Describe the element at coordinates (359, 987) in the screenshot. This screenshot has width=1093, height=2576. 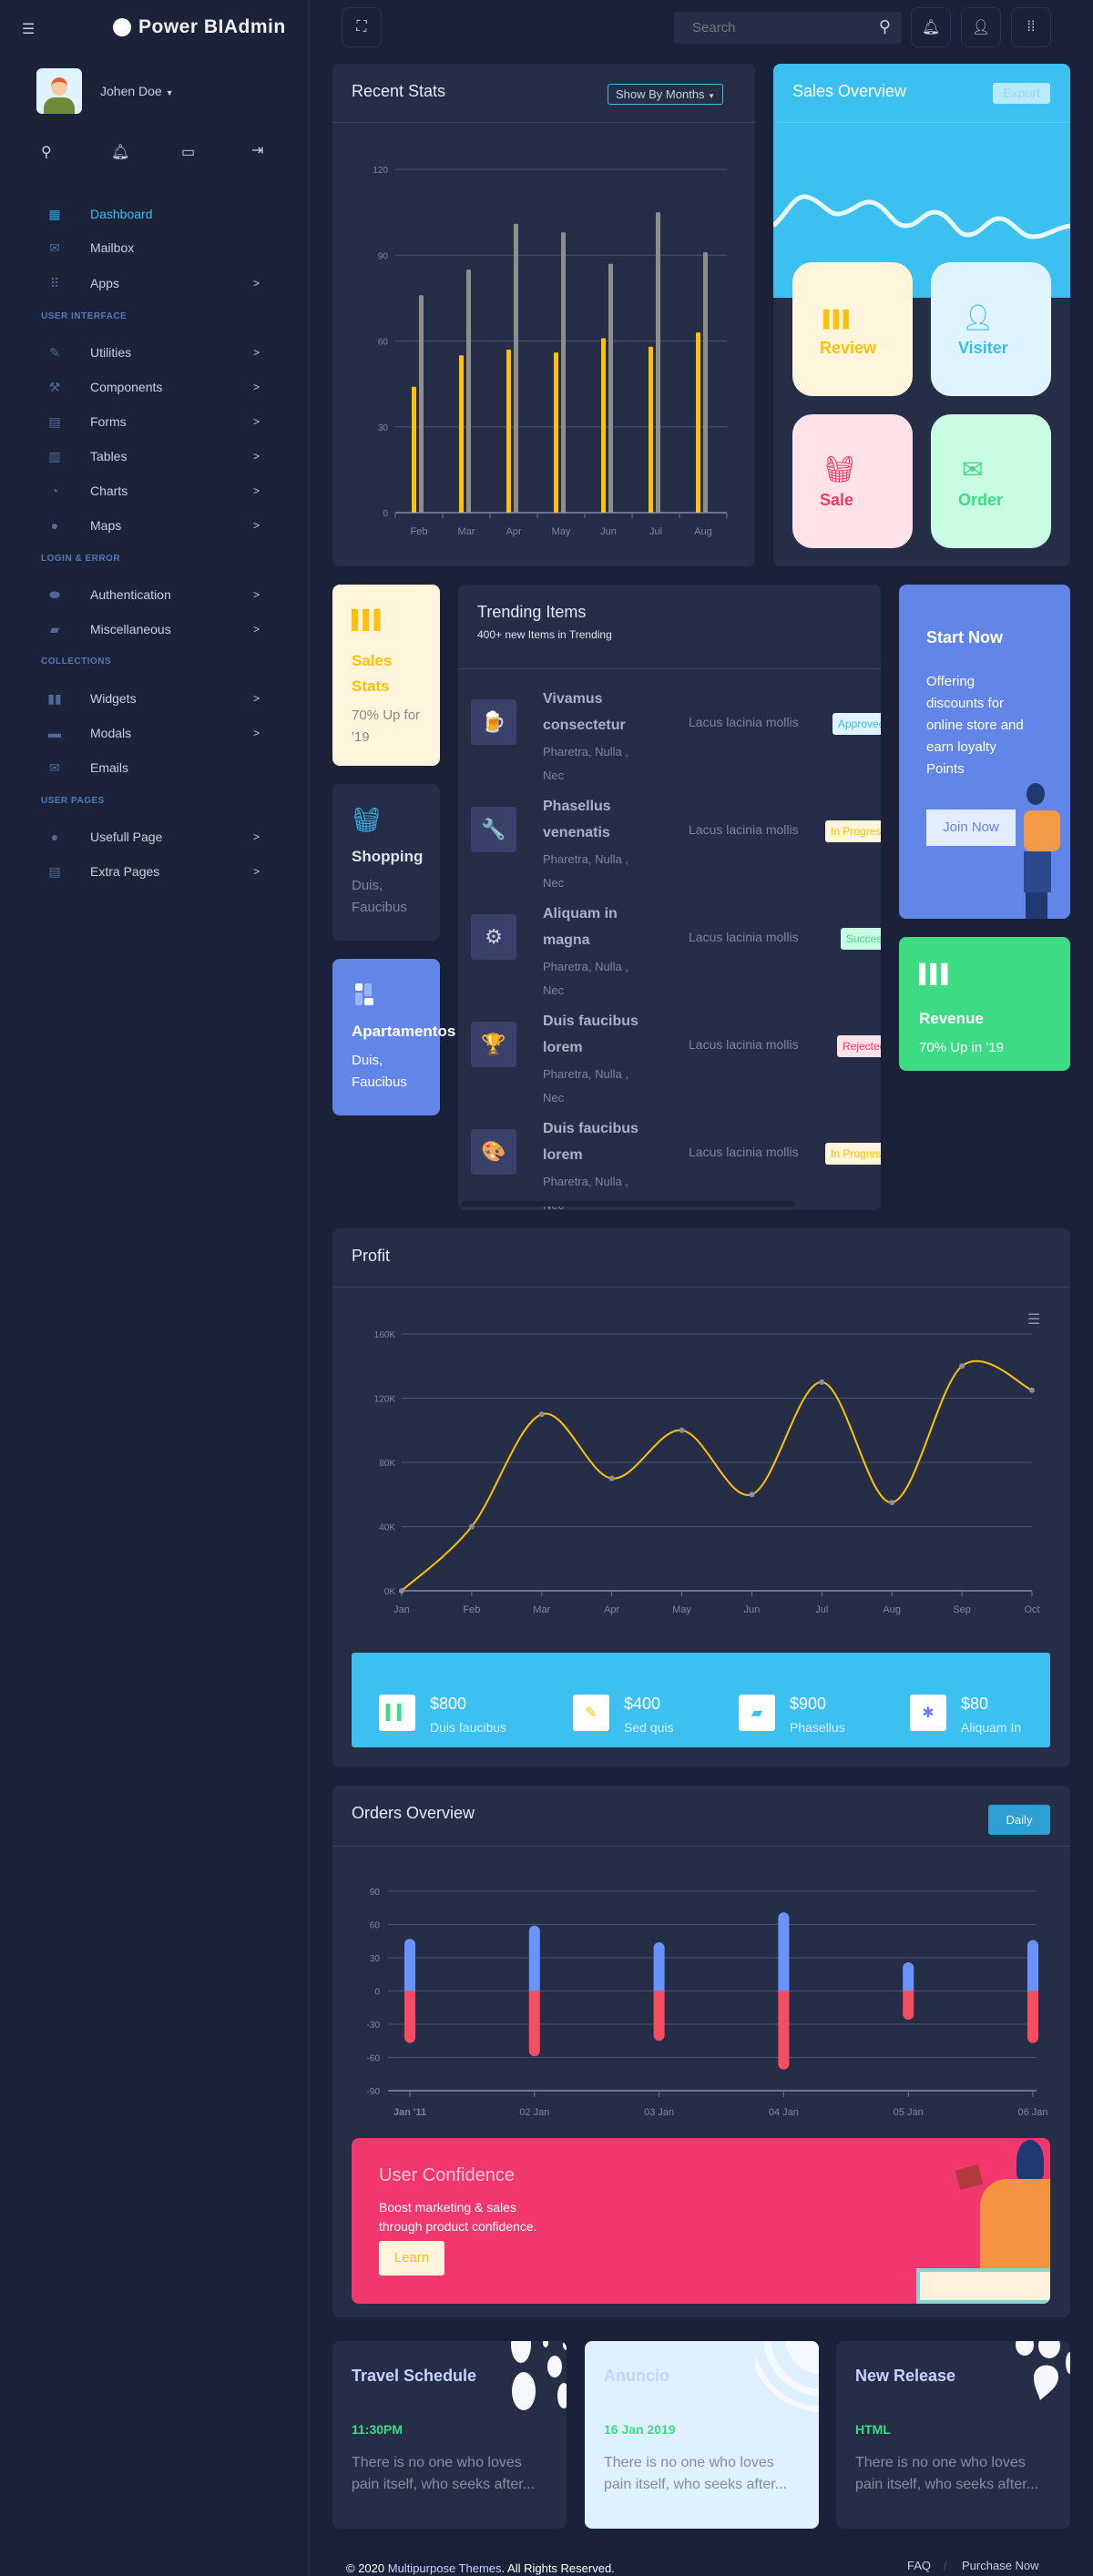
I see `layout-icon` at that location.